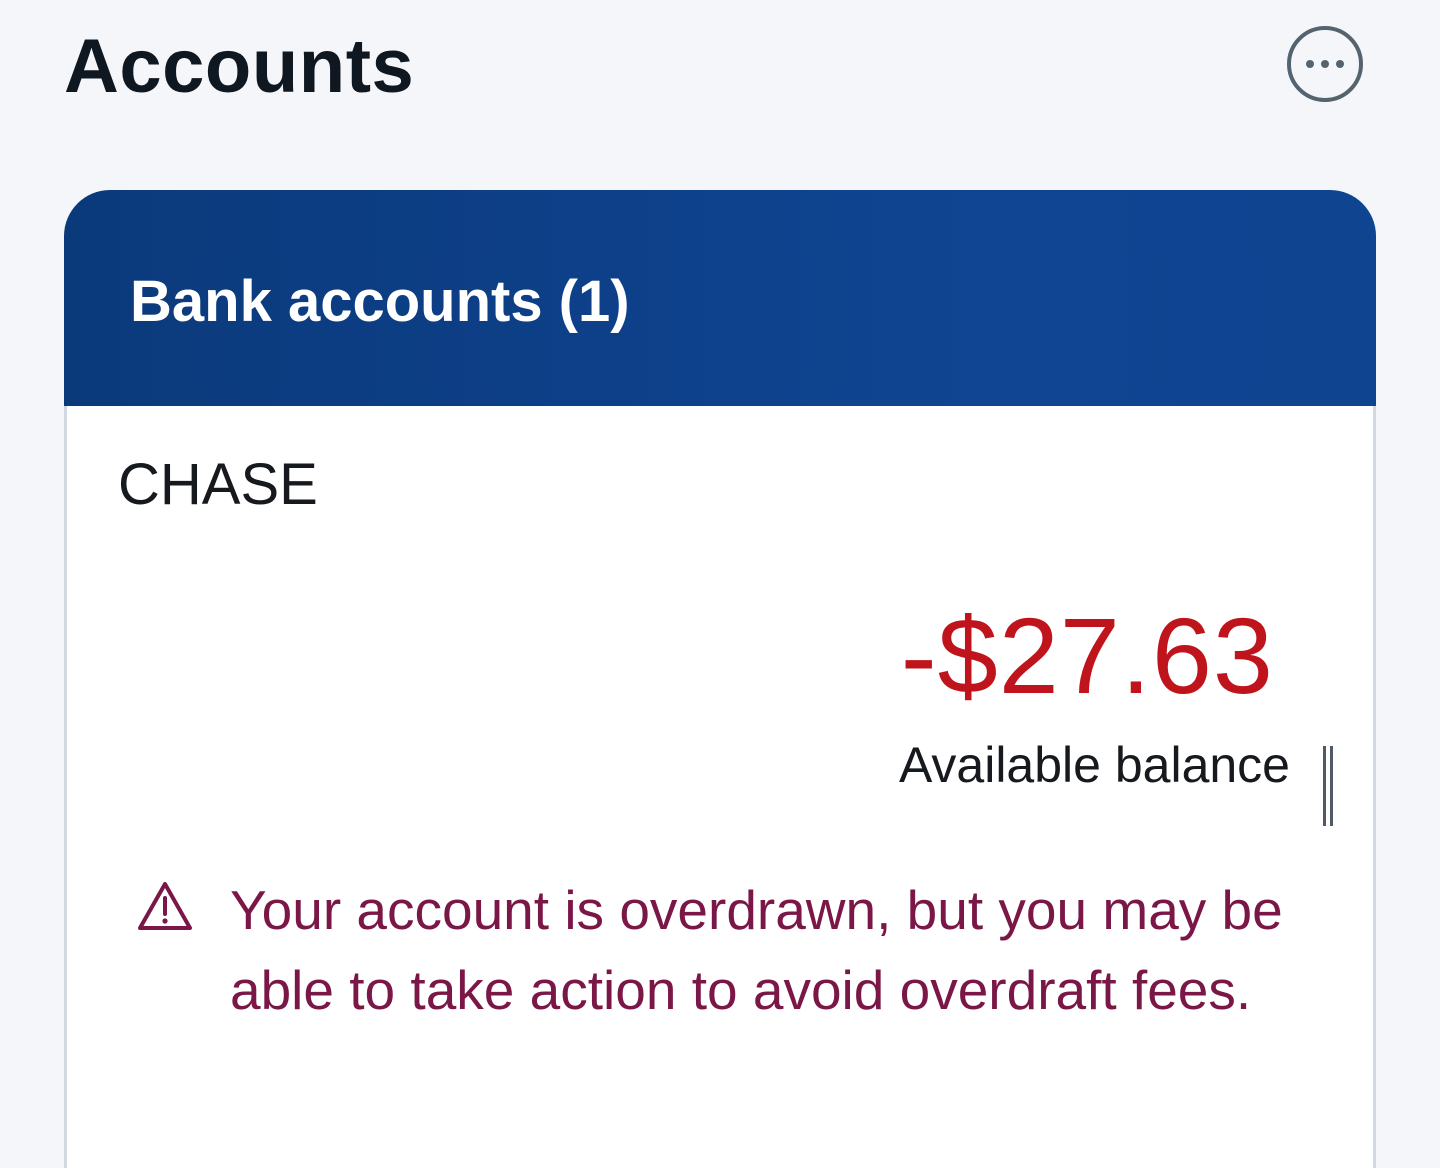 The width and height of the screenshot is (1440, 1168). What do you see at coordinates (65, 787) in the screenshot?
I see `card-border-left` at bounding box center [65, 787].